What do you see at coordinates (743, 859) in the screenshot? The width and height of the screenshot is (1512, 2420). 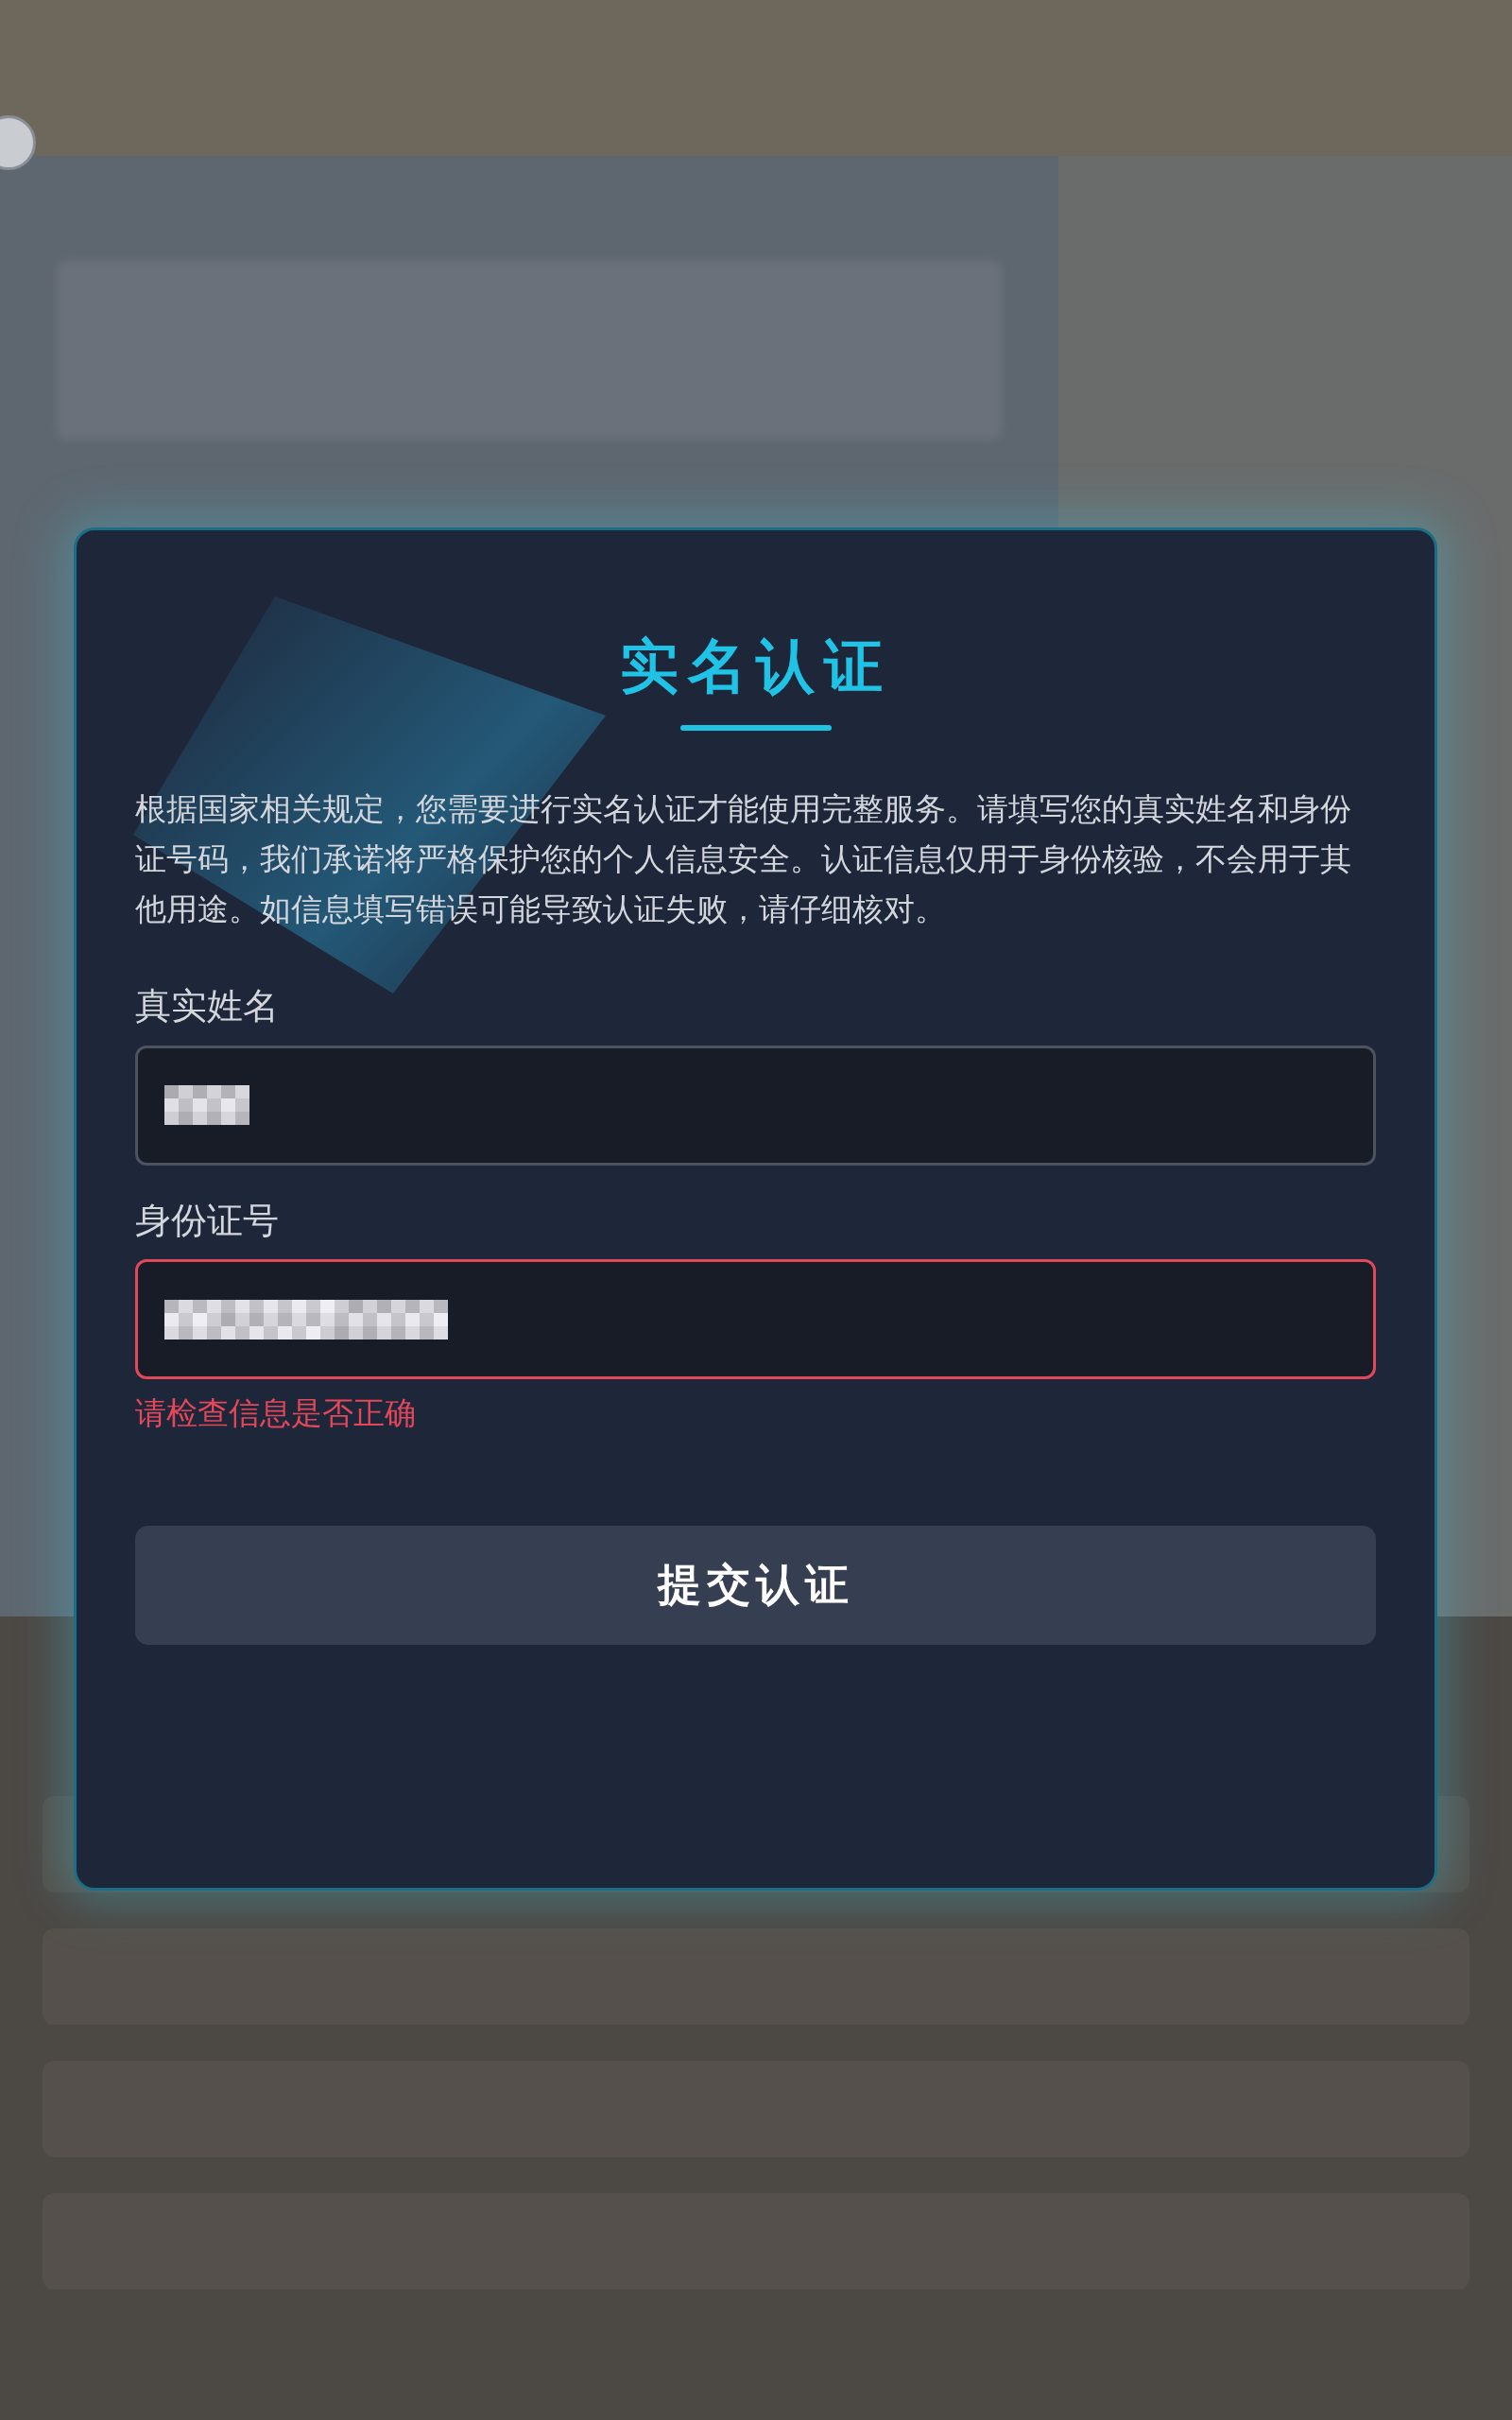 I see `description-text: 根据国家相关规定，您需要进行实名认证才能使用完整服务。请填写您的真实姓名和身份证号码，我们承诺将严格保护您的个人信息安全。认证信息仅用于身份核验，不会用于其他用途。如信息填写错误可能导致认证失败，请仔细核对。` at bounding box center [743, 859].